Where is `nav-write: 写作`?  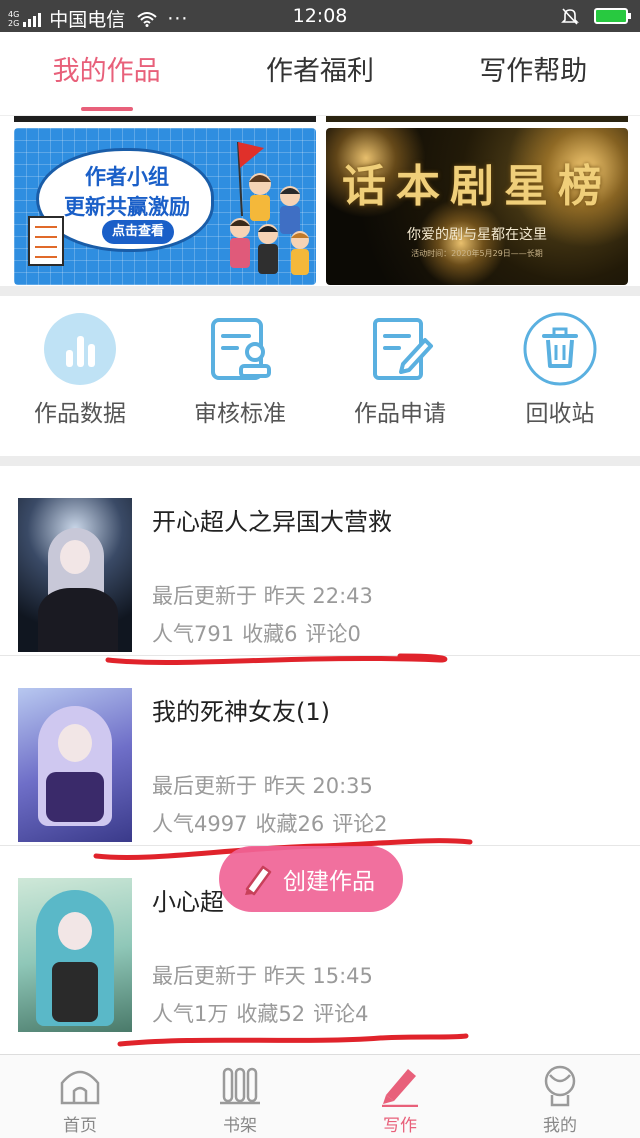 nav-write: 写作 is located at coordinates (400, 1096).